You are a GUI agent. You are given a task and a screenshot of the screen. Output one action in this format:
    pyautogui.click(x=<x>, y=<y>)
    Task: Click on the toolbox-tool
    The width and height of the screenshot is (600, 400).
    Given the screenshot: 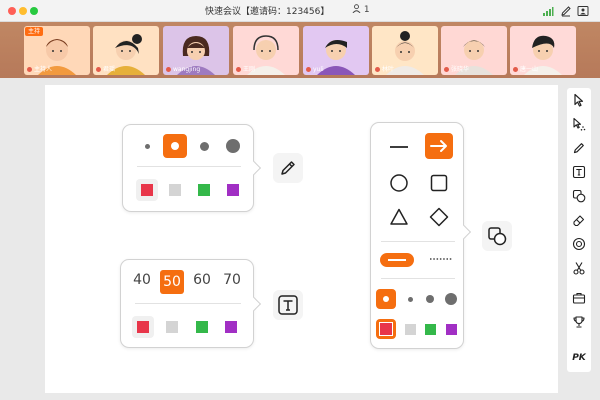 What is the action you would take?
    pyautogui.click(x=579, y=298)
    